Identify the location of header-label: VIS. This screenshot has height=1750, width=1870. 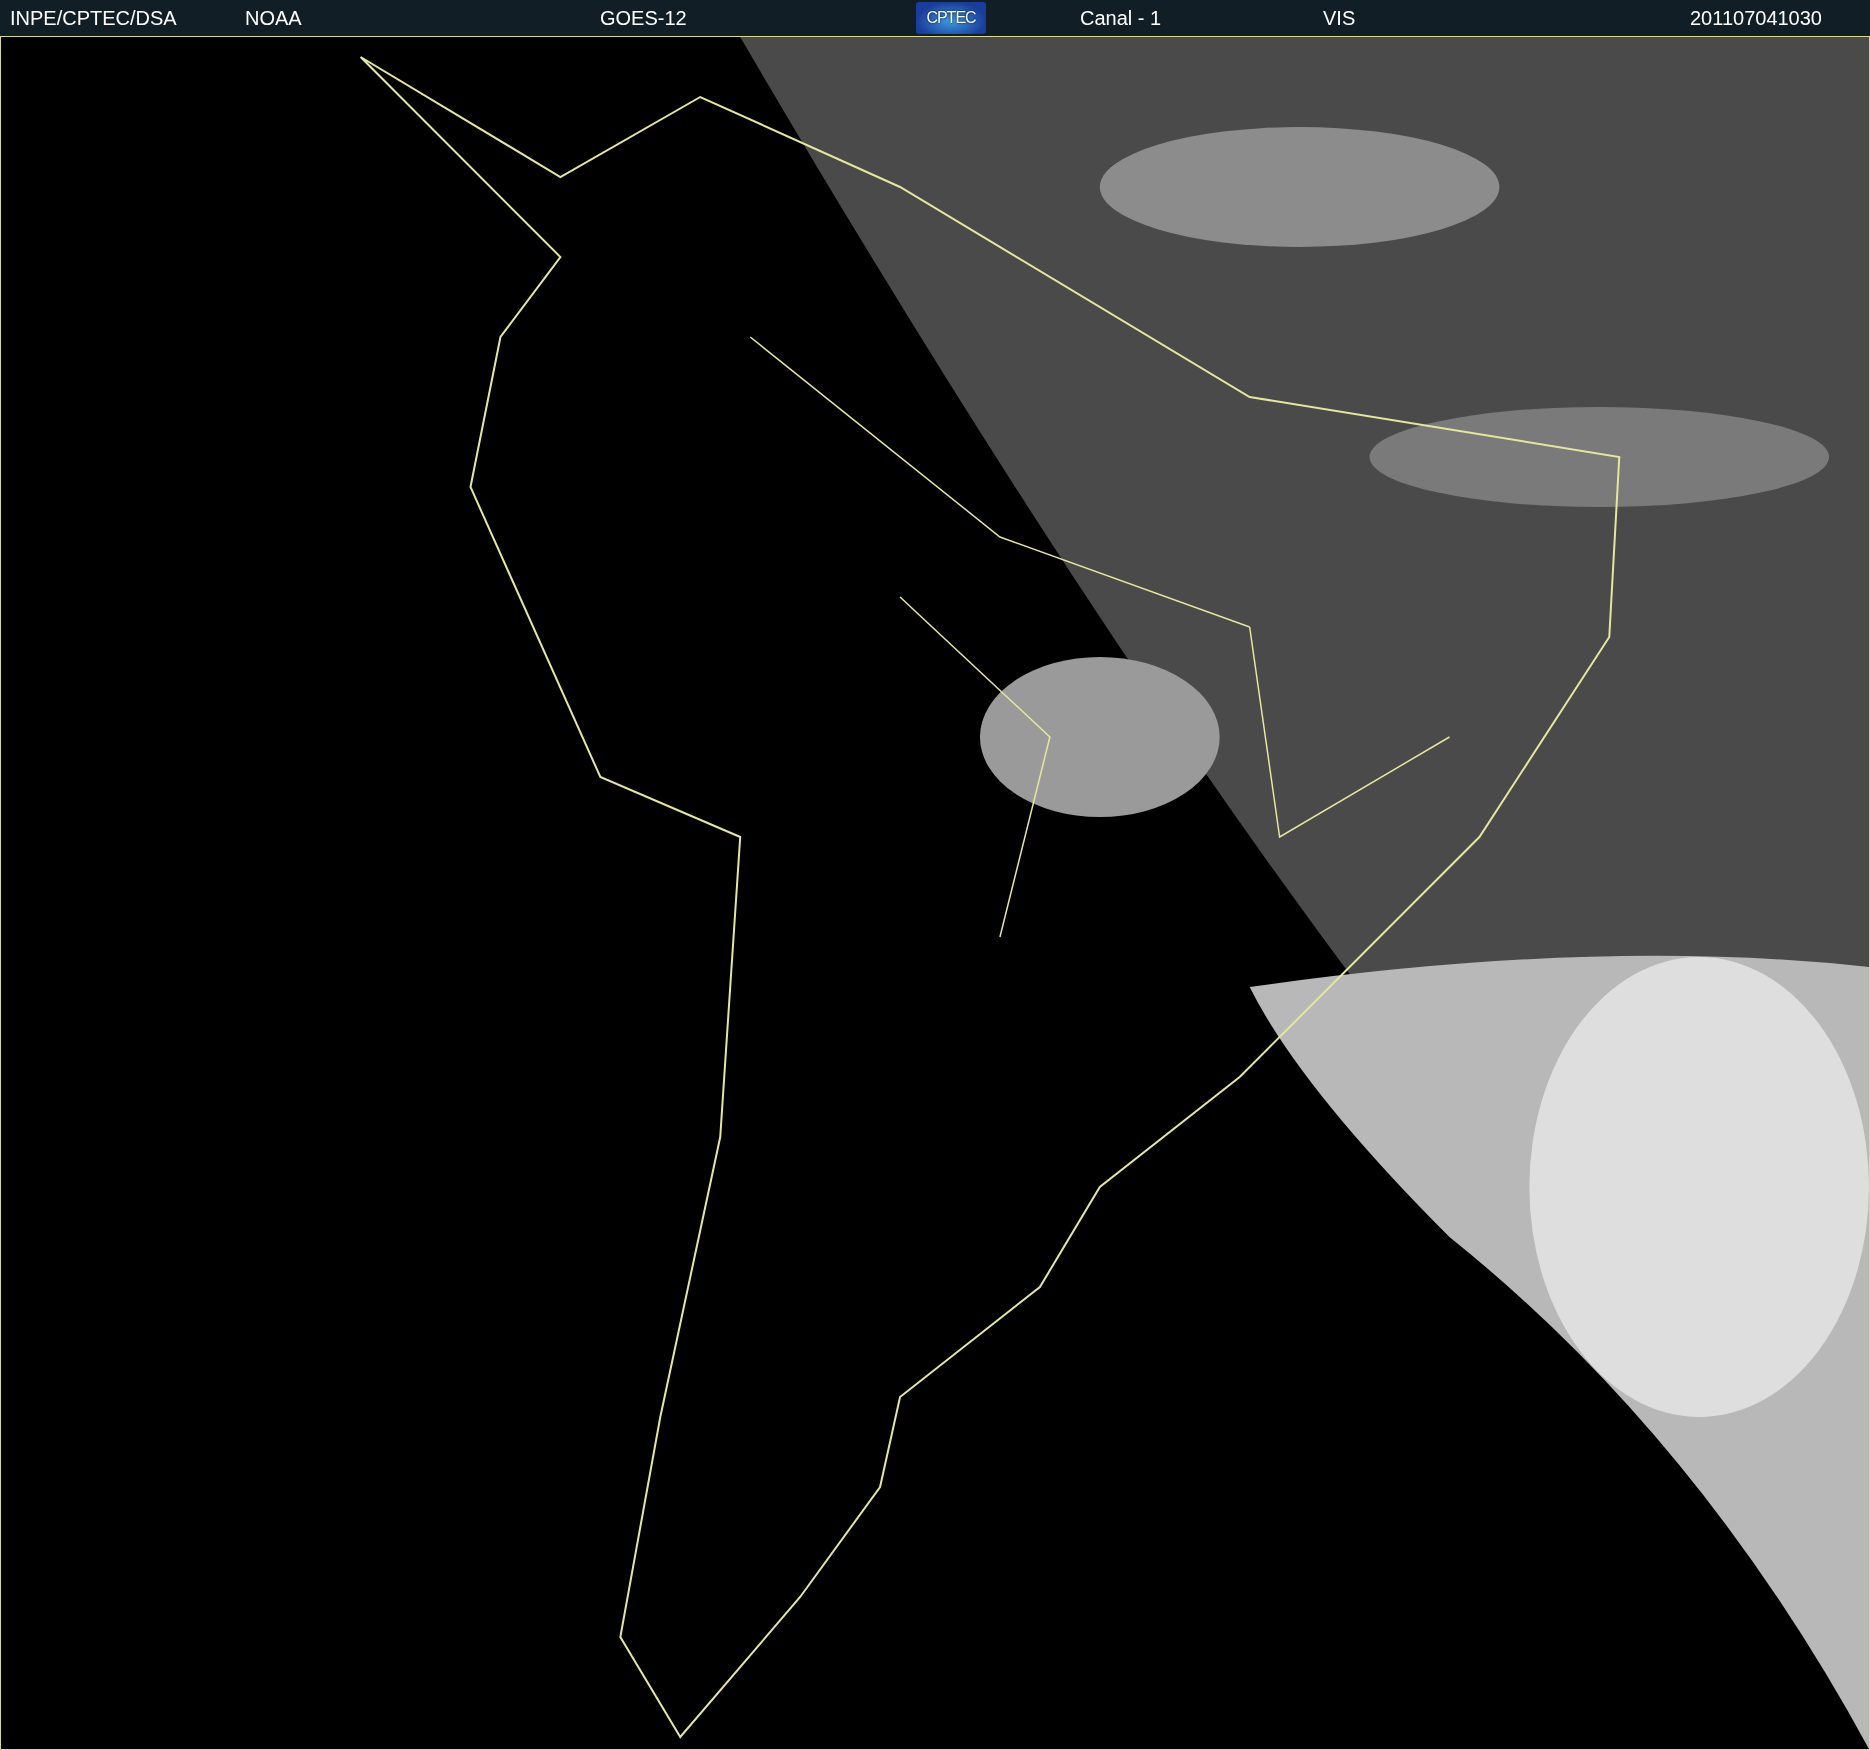
(1339, 17).